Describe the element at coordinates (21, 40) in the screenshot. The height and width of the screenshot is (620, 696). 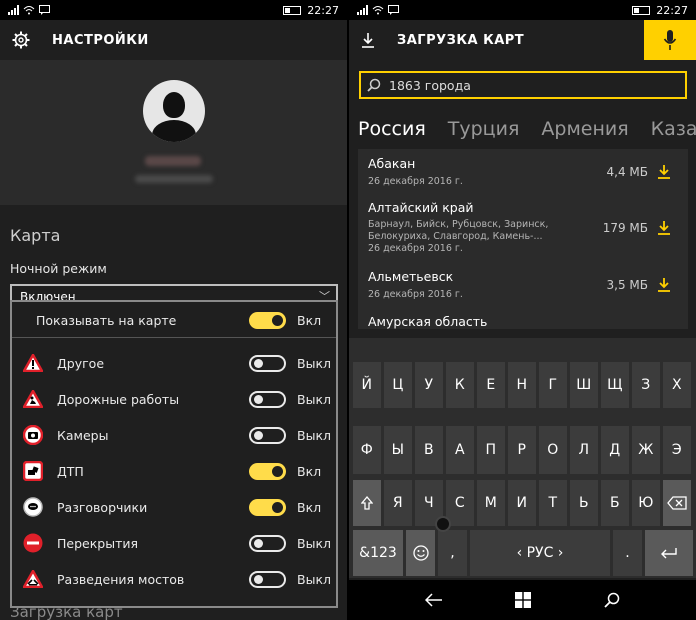
I see `gear-icon` at that location.